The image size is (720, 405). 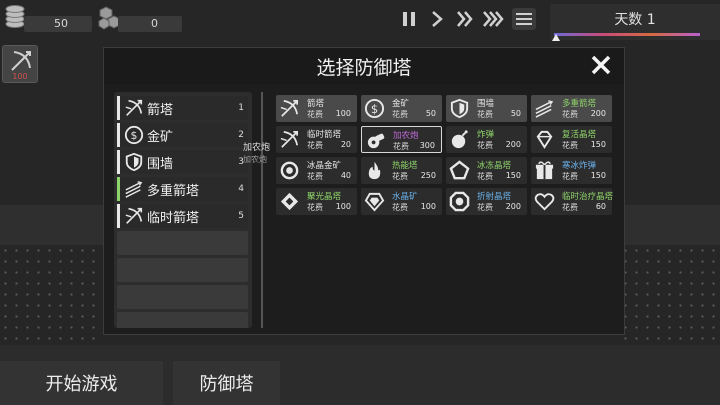 I want to click on tower-tooltip: 加农炮 加农炮, so click(x=256, y=152).